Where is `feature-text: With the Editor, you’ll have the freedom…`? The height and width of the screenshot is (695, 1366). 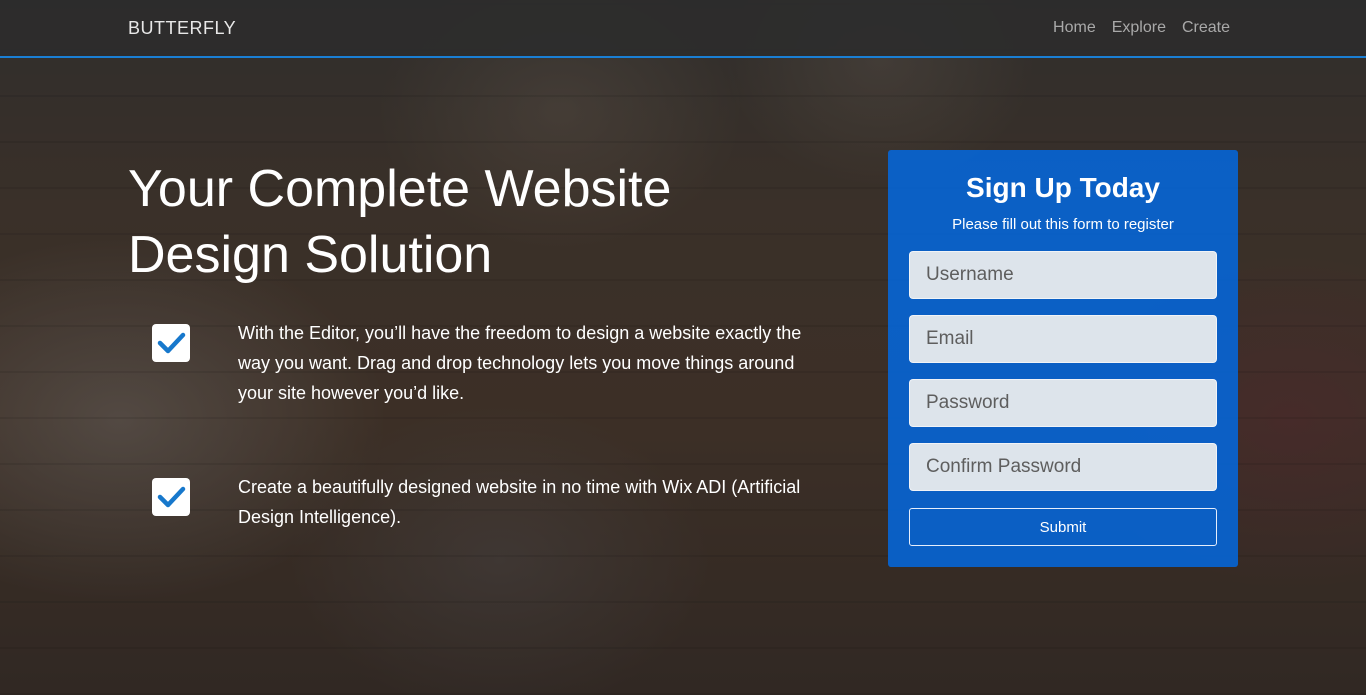
feature-text: With the Editor, you’ll have the freedom… is located at coordinates (520, 363).